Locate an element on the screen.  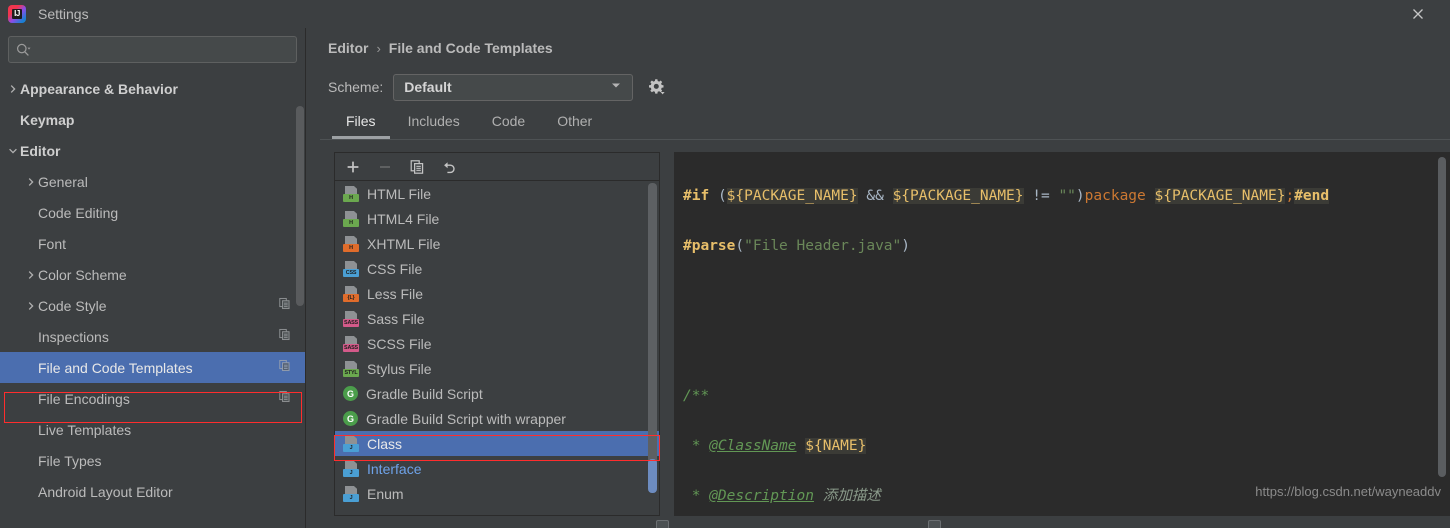
sidebar-item-label: Appearance & Behavior is located at coordinates (99, 88).